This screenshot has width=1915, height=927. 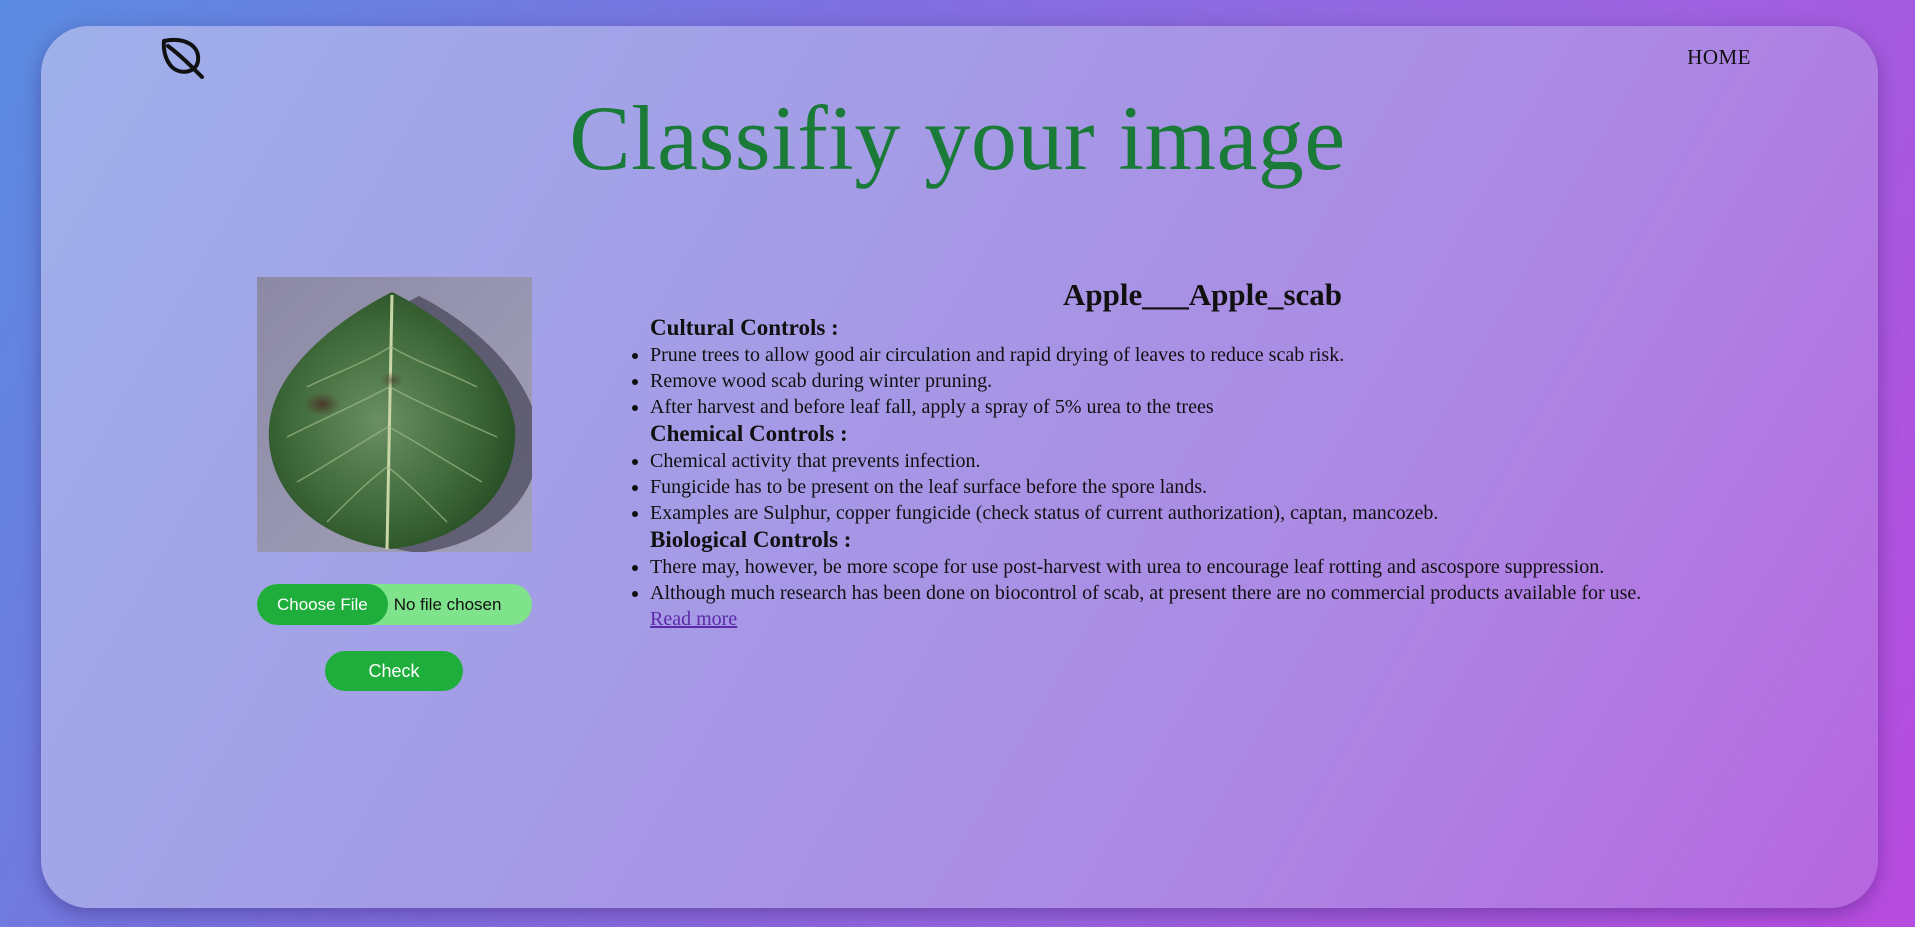 What do you see at coordinates (182, 57) in the screenshot?
I see `leaf-icon` at bounding box center [182, 57].